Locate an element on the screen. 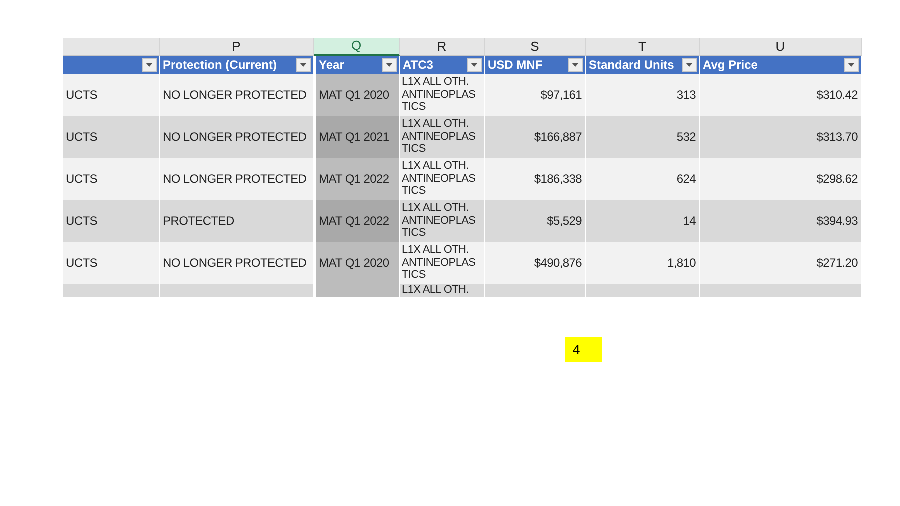 Image resolution: width=900 pixels, height=506 pixels. column-letter-header: Q is located at coordinates (357, 47).